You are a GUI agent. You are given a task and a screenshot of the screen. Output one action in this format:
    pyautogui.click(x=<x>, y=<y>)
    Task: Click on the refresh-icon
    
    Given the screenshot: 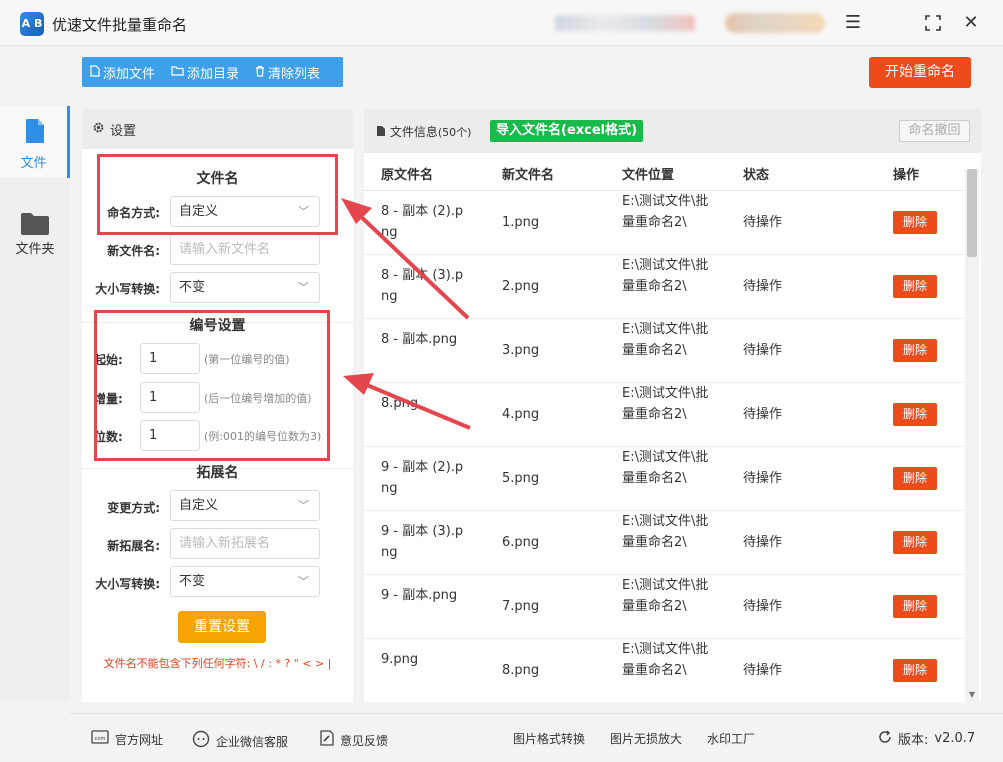 What is the action you would take?
    pyautogui.click(x=885, y=738)
    